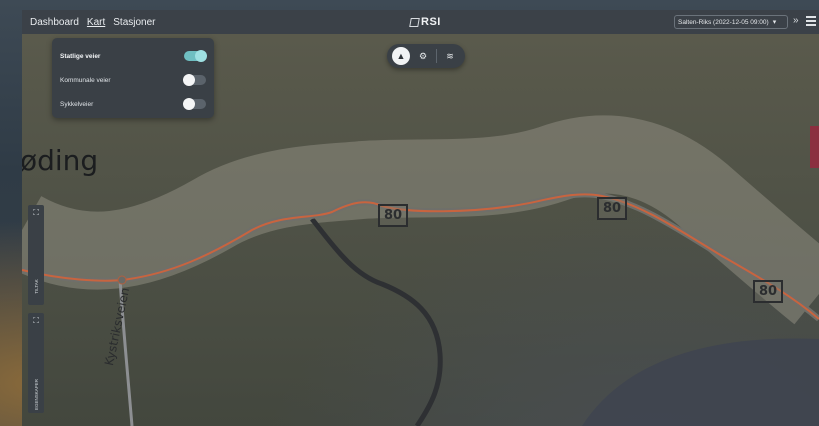  Describe the element at coordinates (700, 382) in the screenshot. I see `water-area` at that location.